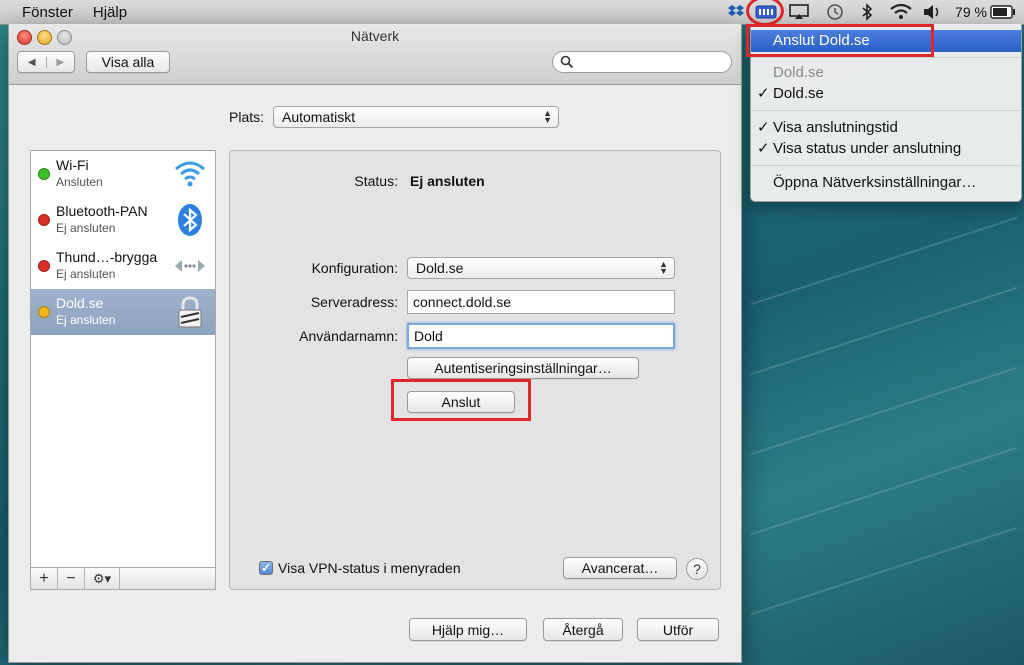 The width and height of the screenshot is (1024, 665). What do you see at coordinates (128, 62) in the screenshot?
I see `show-all-button: Visa alla` at bounding box center [128, 62].